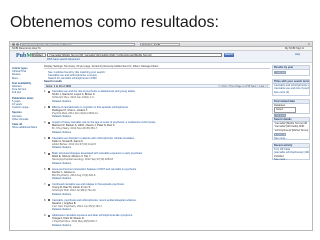 The image size is (320, 240). I want to click on search-button: Search, so click(229, 54).